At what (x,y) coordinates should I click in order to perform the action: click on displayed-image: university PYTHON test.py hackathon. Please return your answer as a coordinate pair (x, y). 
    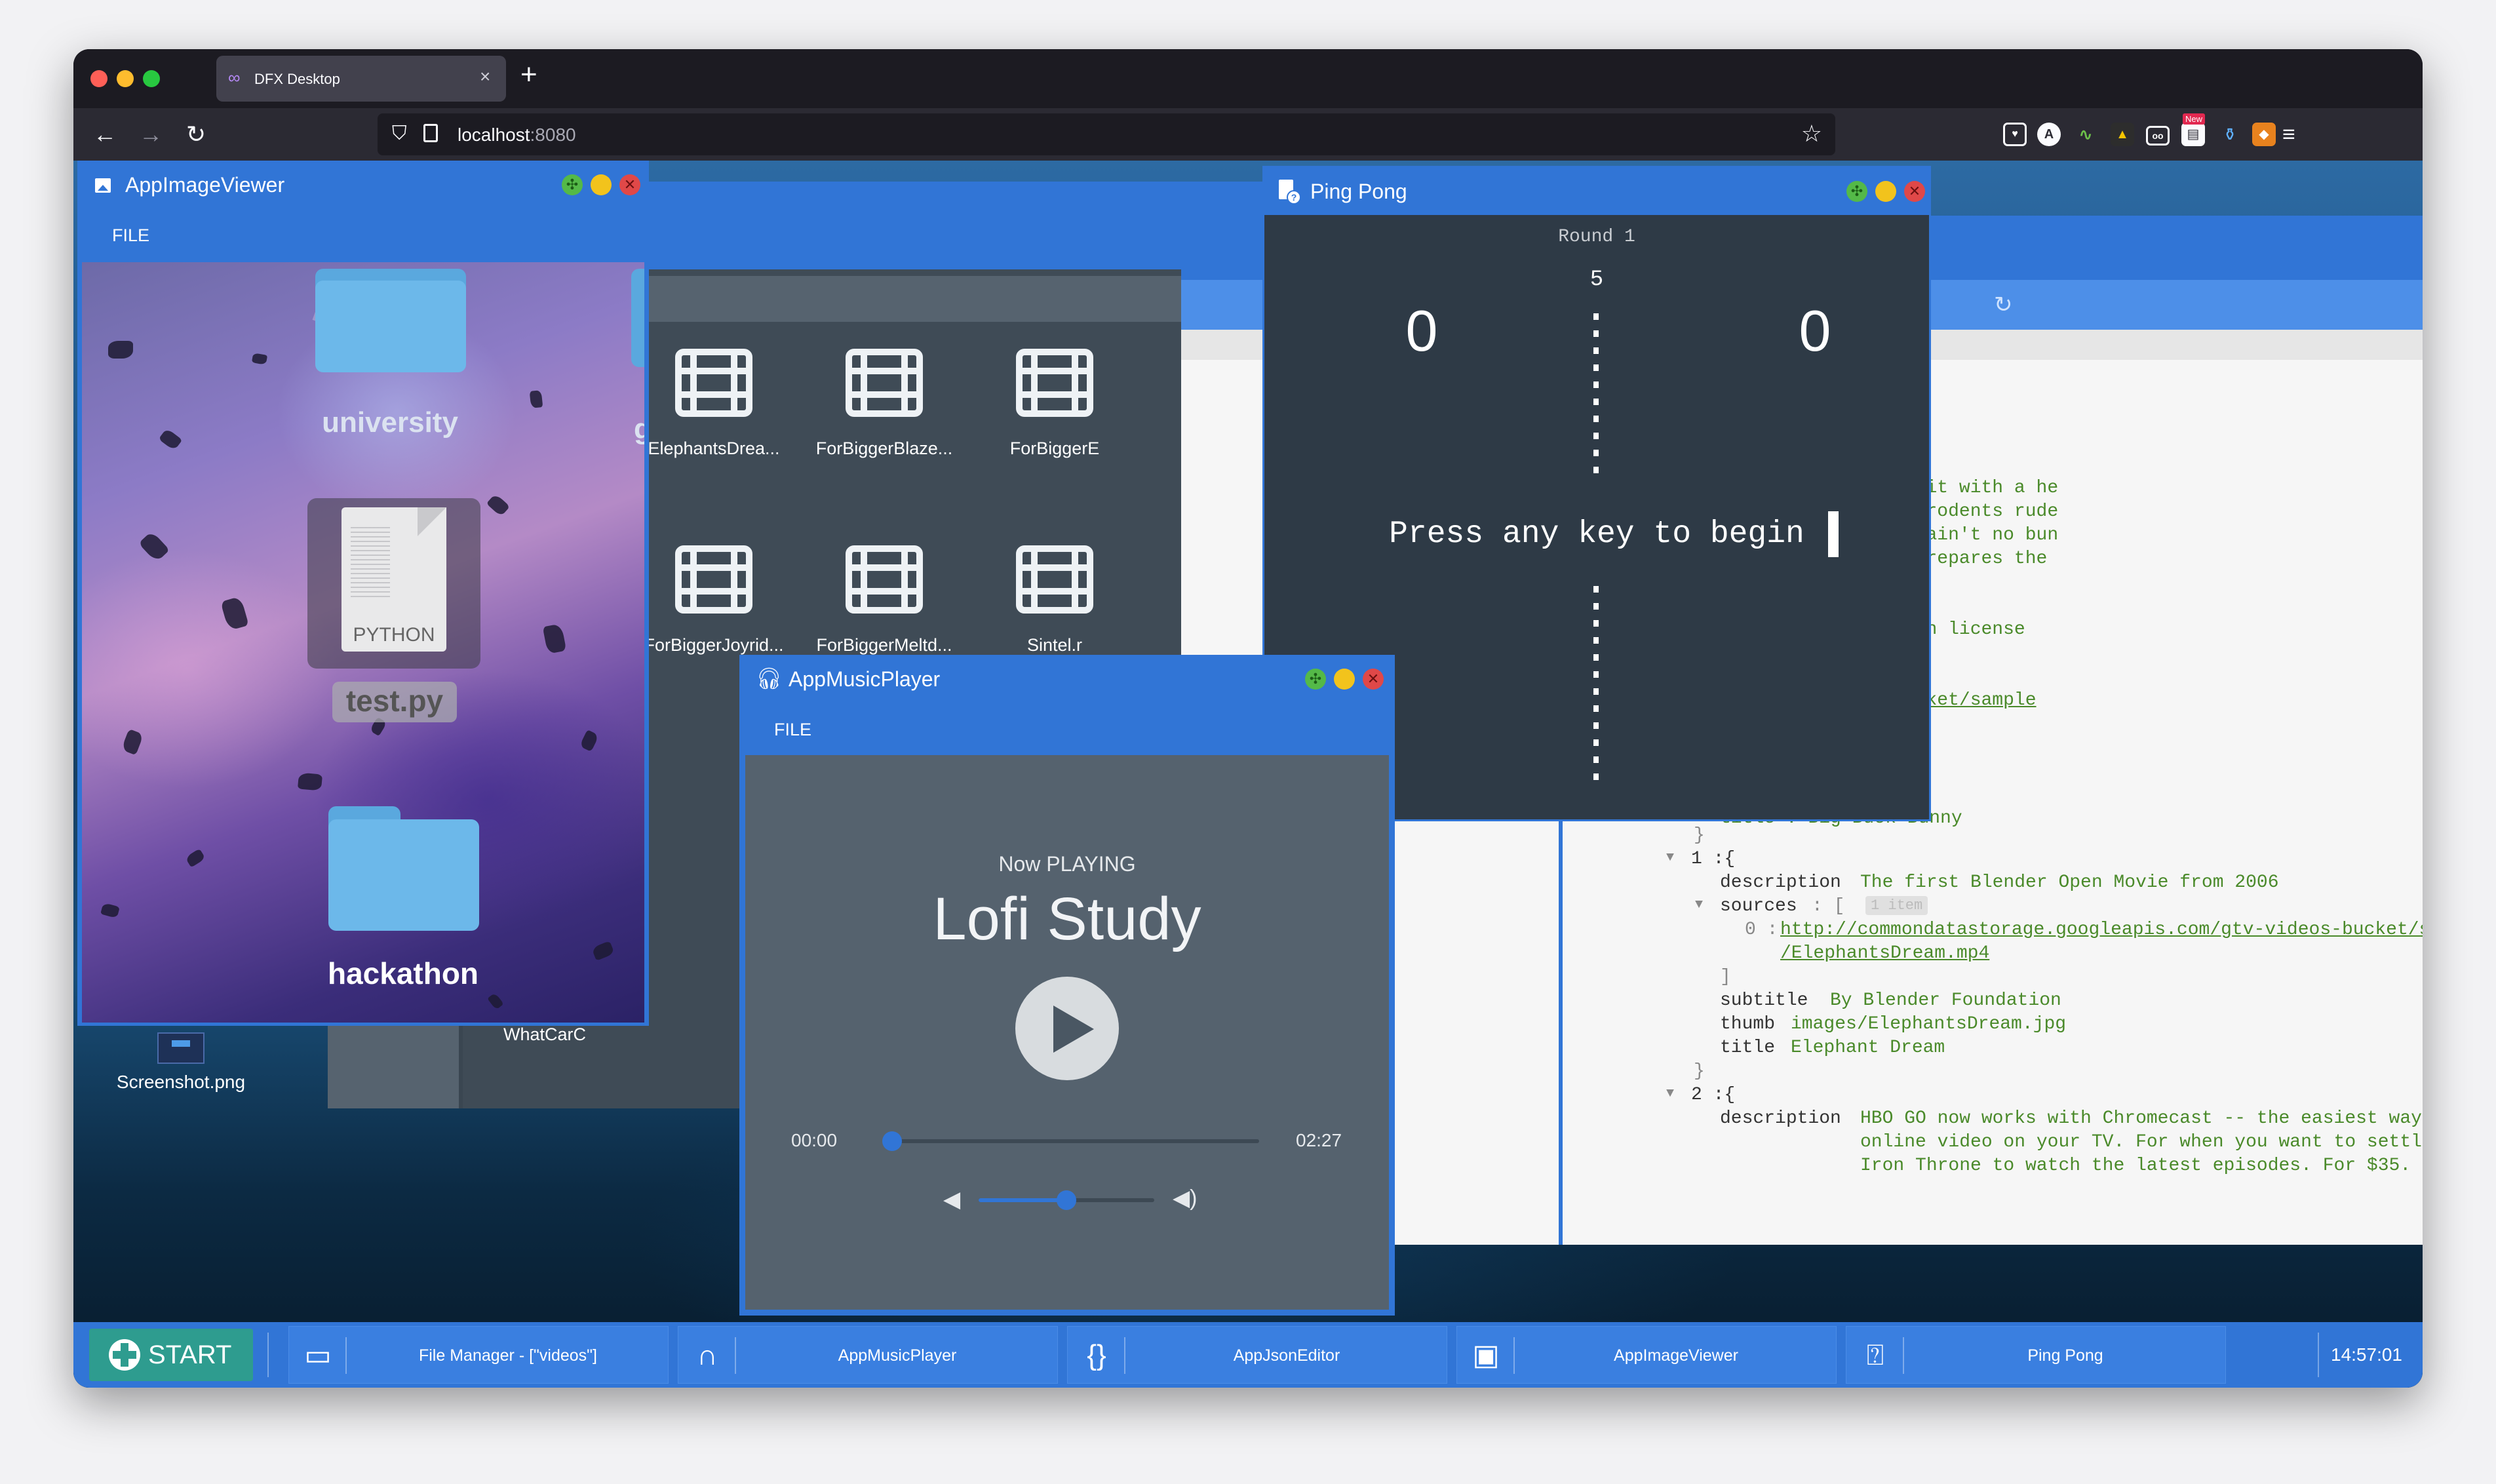
    Looking at the image, I should click on (363, 642).